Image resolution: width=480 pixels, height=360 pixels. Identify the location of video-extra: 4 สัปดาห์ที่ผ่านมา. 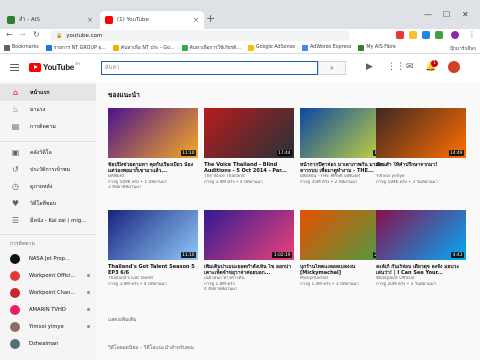
(221, 290).